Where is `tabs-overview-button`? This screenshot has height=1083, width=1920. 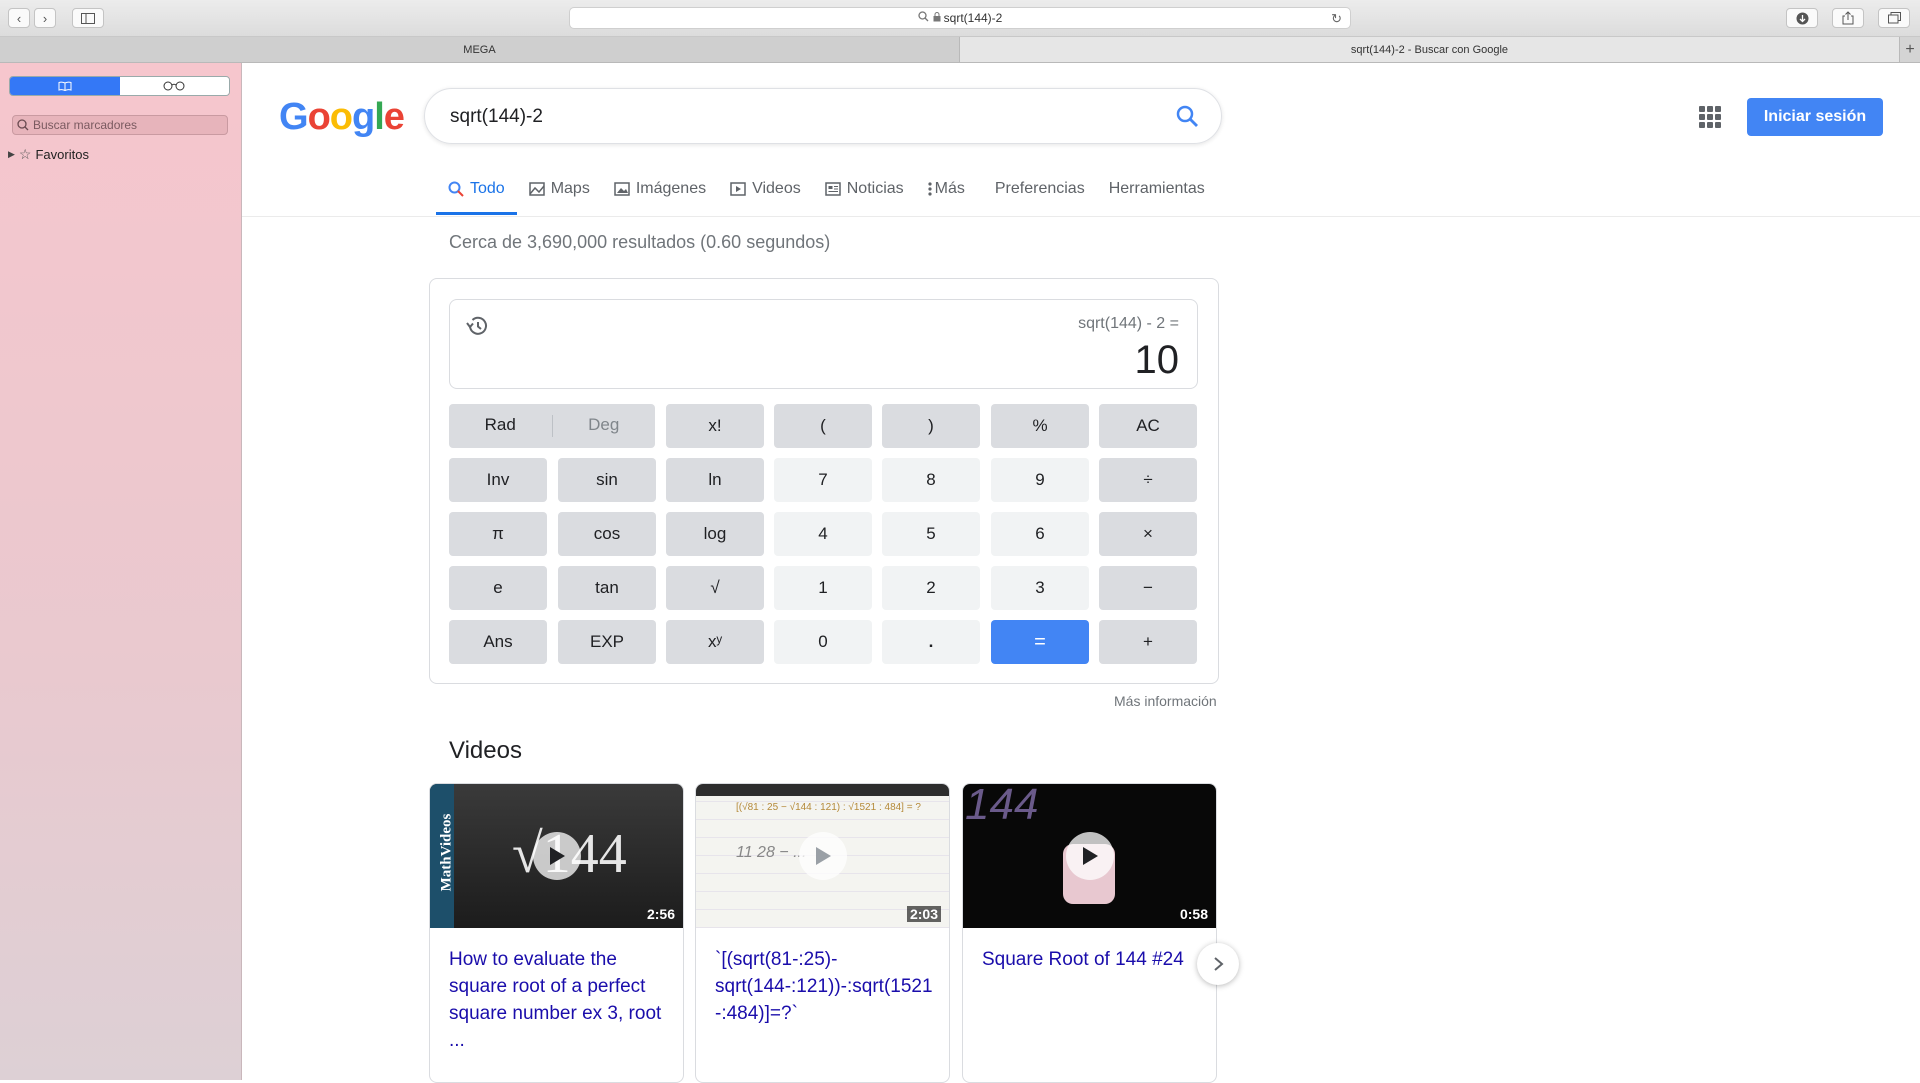
tabs-overview-button is located at coordinates (1894, 18).